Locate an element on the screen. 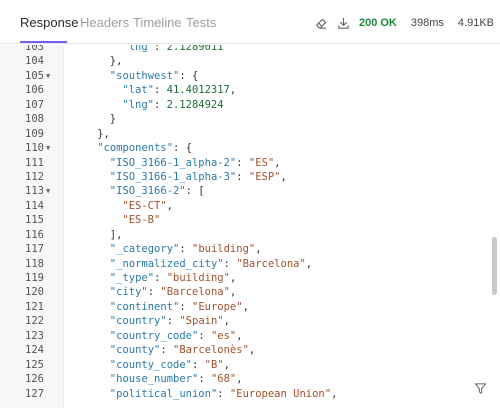  code-text: "components": { is located at coordinates (144, 148).